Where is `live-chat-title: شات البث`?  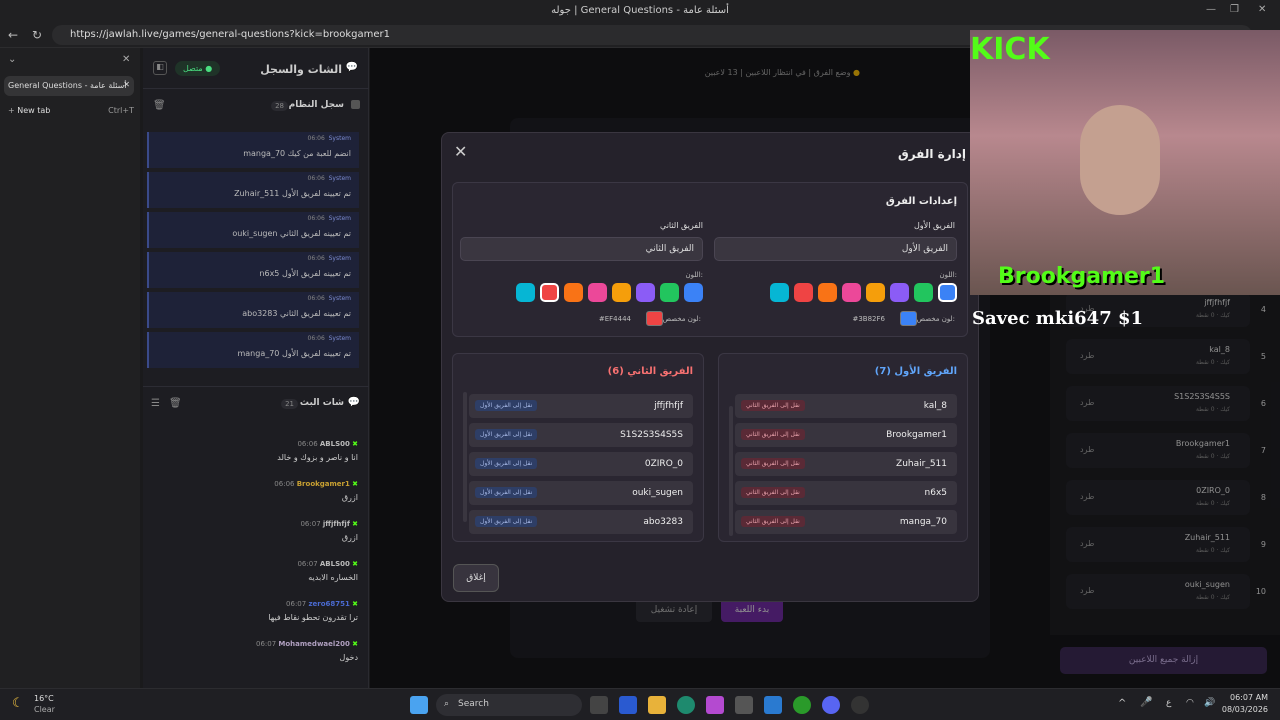
live-chat-title: شات البث is located at coordinates (321, 403).